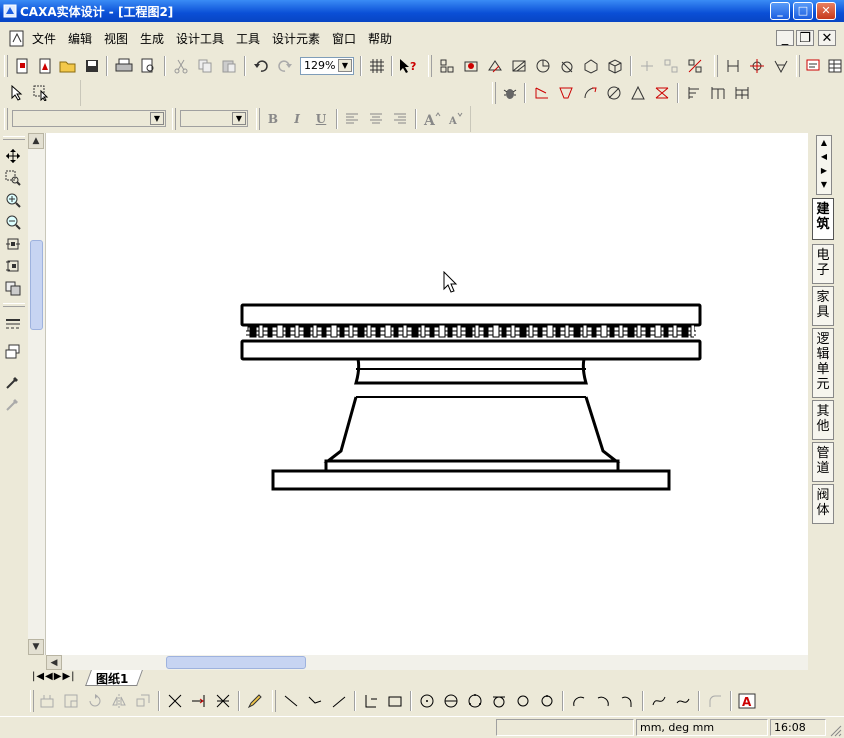  Describe the element at coordinates (579, 701) in the screenshot. I see `arc-3pt-icon` at that location.